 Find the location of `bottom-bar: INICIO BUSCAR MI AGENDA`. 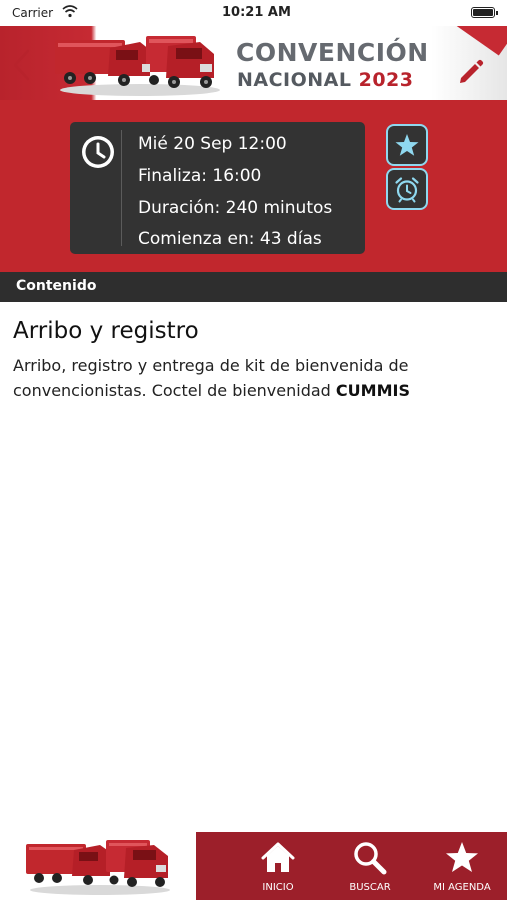

bottom-bar: INICIO BUSCAR MI AGENDA is located at coordinates (253, 866).